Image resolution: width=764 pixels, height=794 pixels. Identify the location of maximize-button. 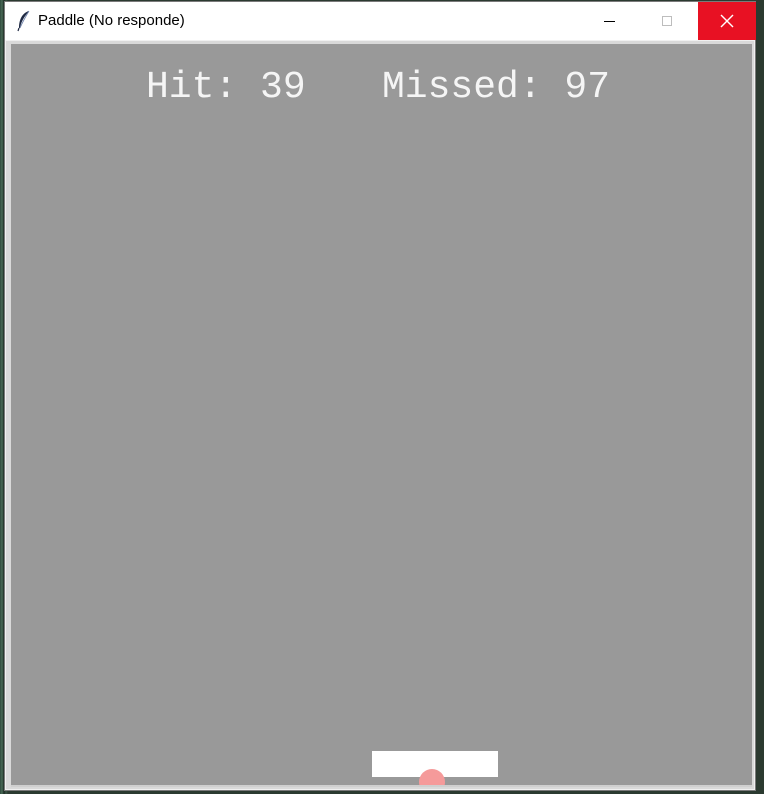
(667, 21).